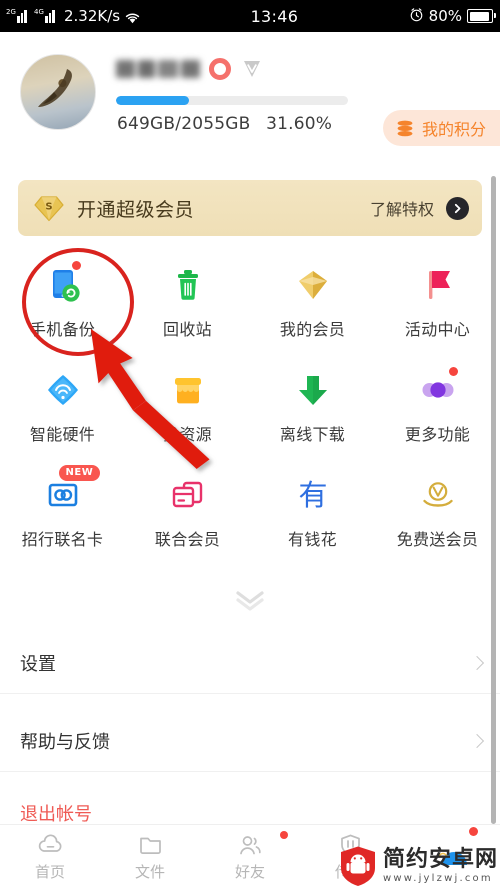  Describe the element at coordinates (440, 859) in the screenshot. I see `watermark-site-name: 简约安卓网` at that location.